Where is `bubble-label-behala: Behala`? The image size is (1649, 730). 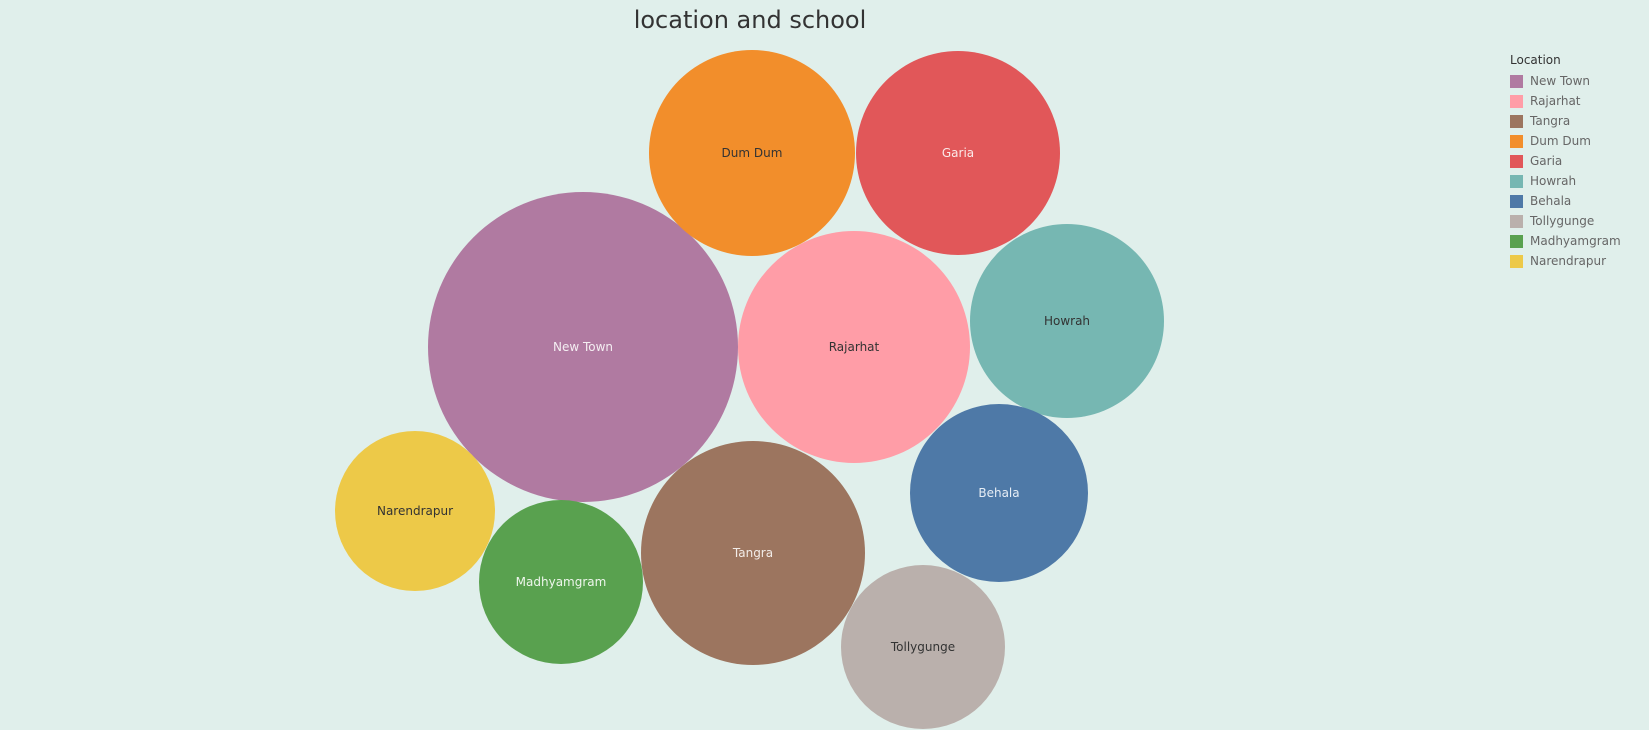 bubble-label-behala: Behala is located at coordinates (998, 493).